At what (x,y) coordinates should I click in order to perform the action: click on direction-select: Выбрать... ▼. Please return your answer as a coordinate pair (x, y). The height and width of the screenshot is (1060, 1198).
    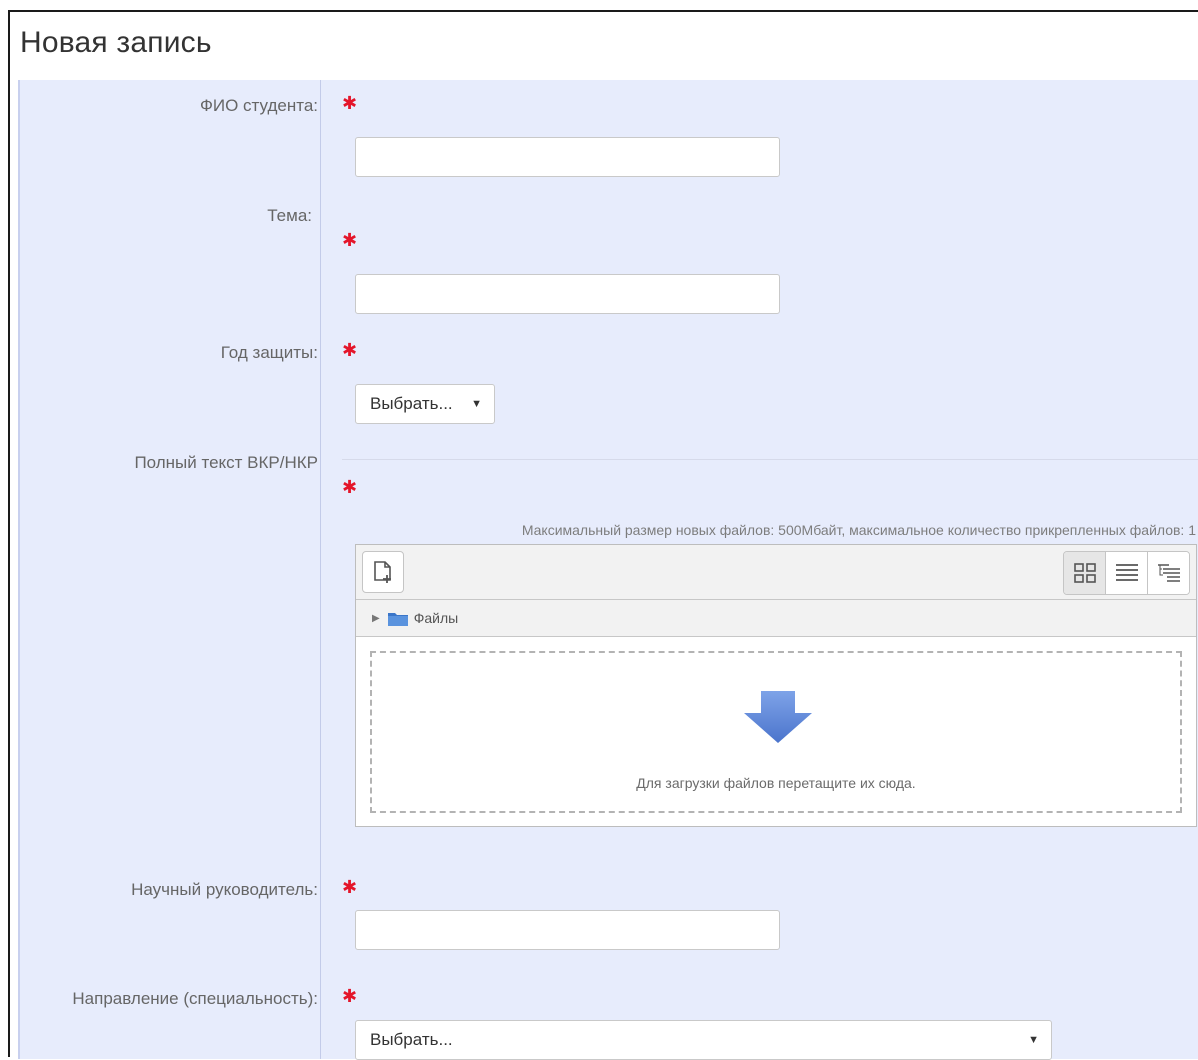
    Looking at the image, I should click on (703, 1040).